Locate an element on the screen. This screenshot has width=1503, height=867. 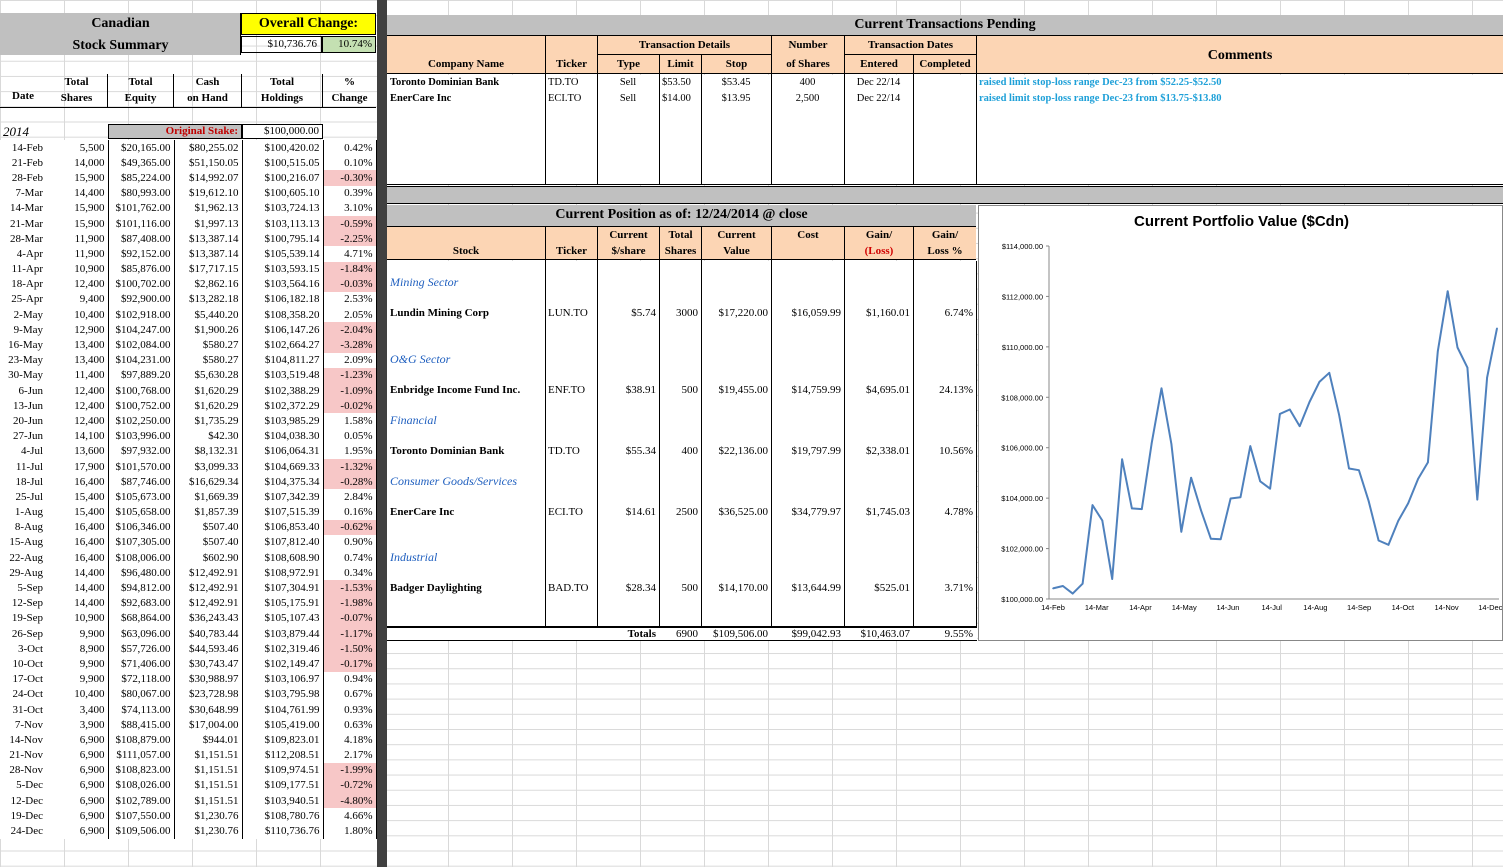
position-gain: $2,338.01 is located at coordinates (888, 451).